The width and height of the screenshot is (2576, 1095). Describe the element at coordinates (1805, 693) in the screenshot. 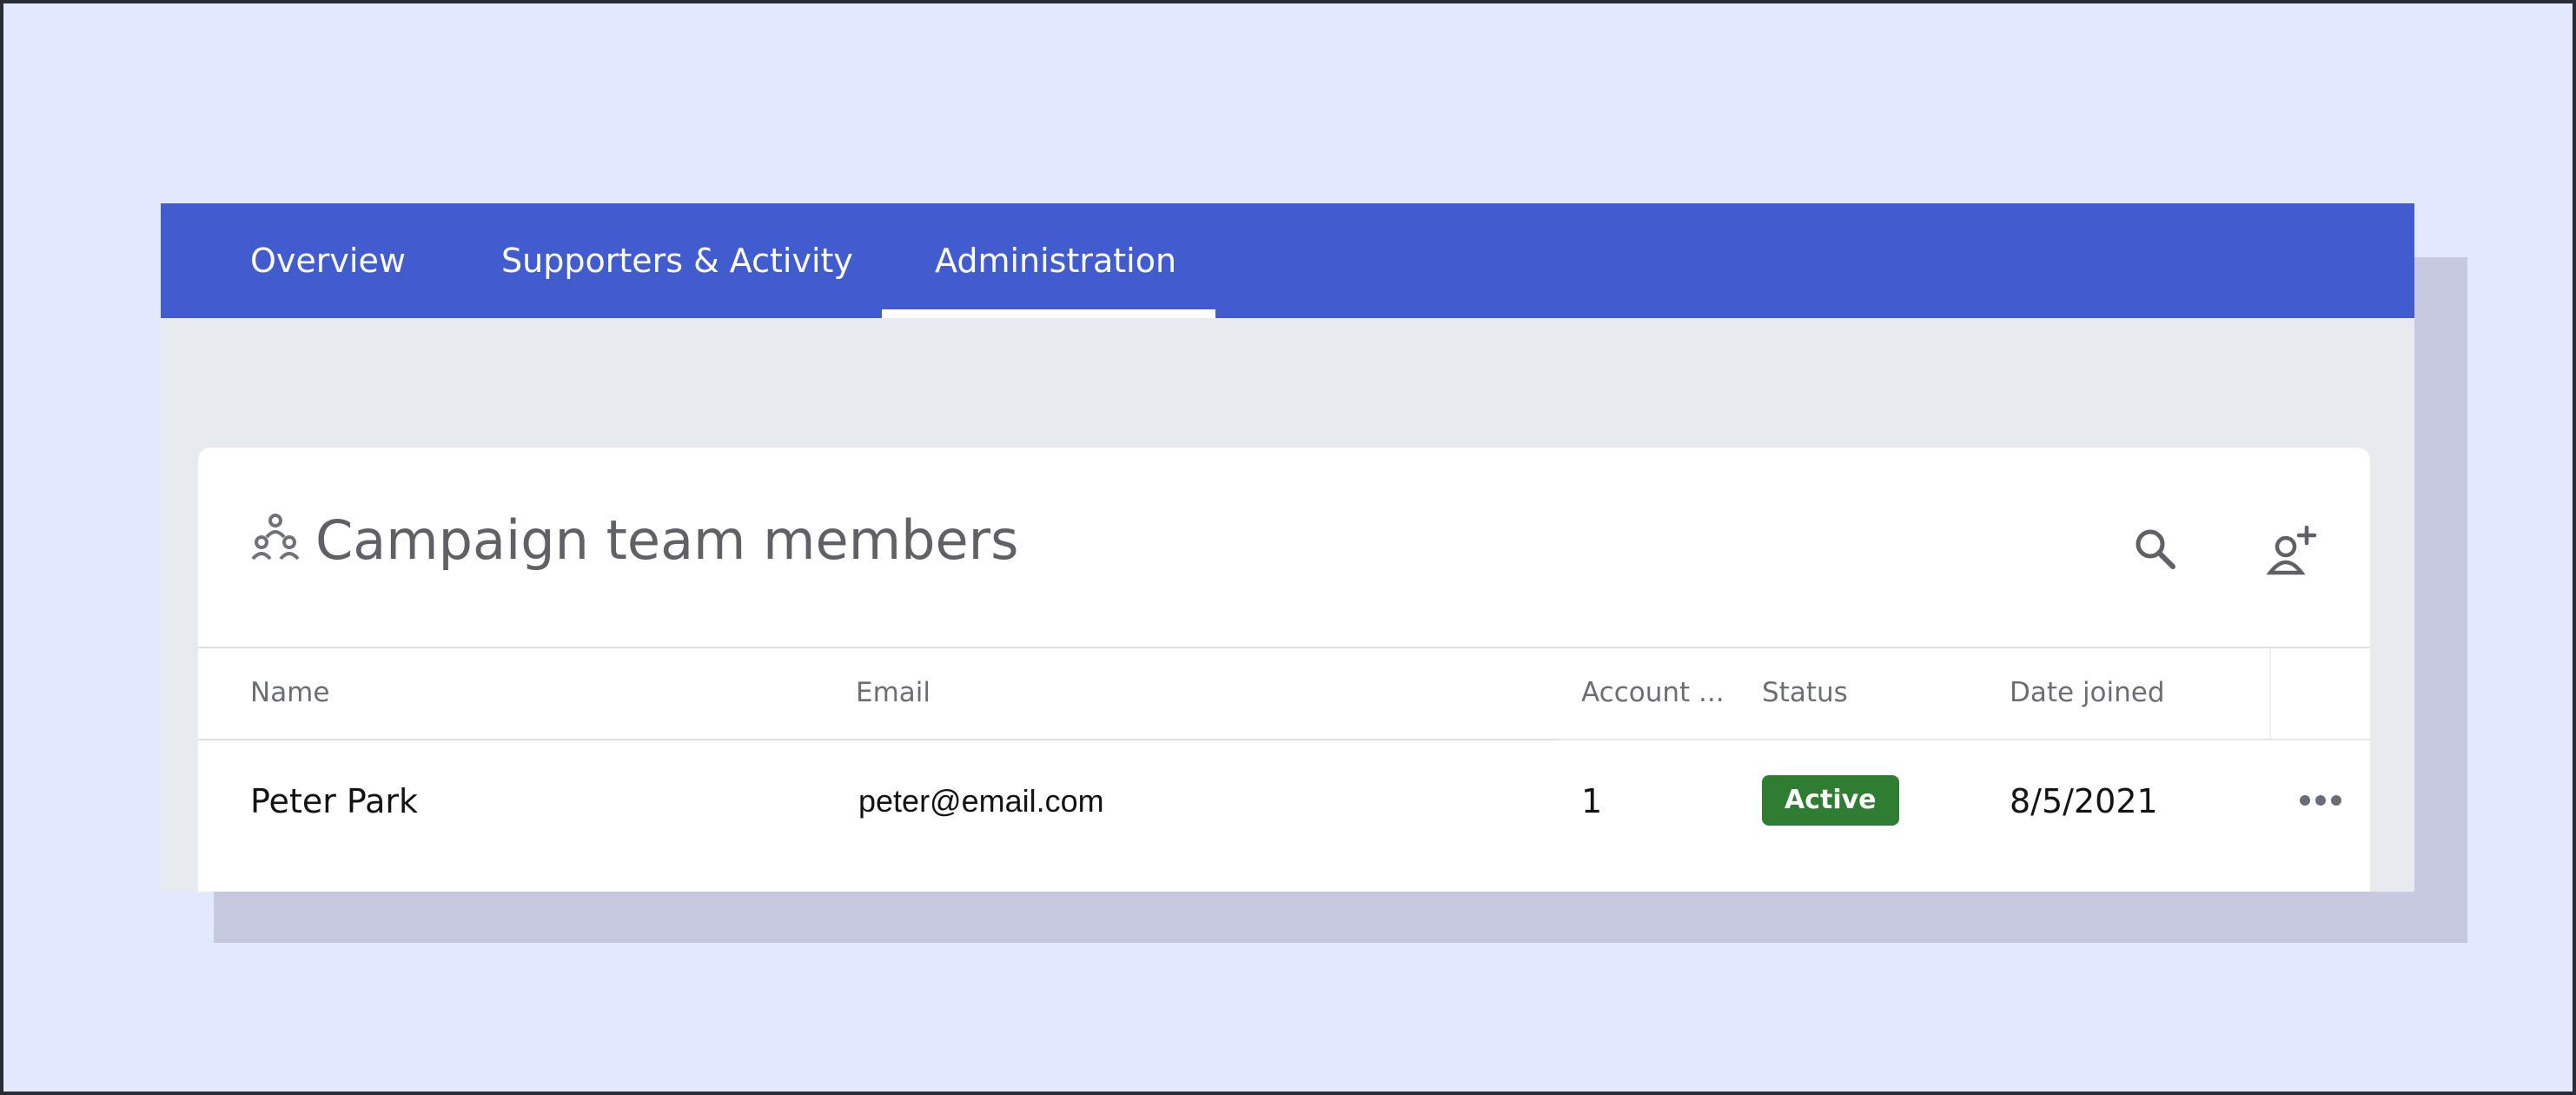

I see `column-header-status: Status` at that location.